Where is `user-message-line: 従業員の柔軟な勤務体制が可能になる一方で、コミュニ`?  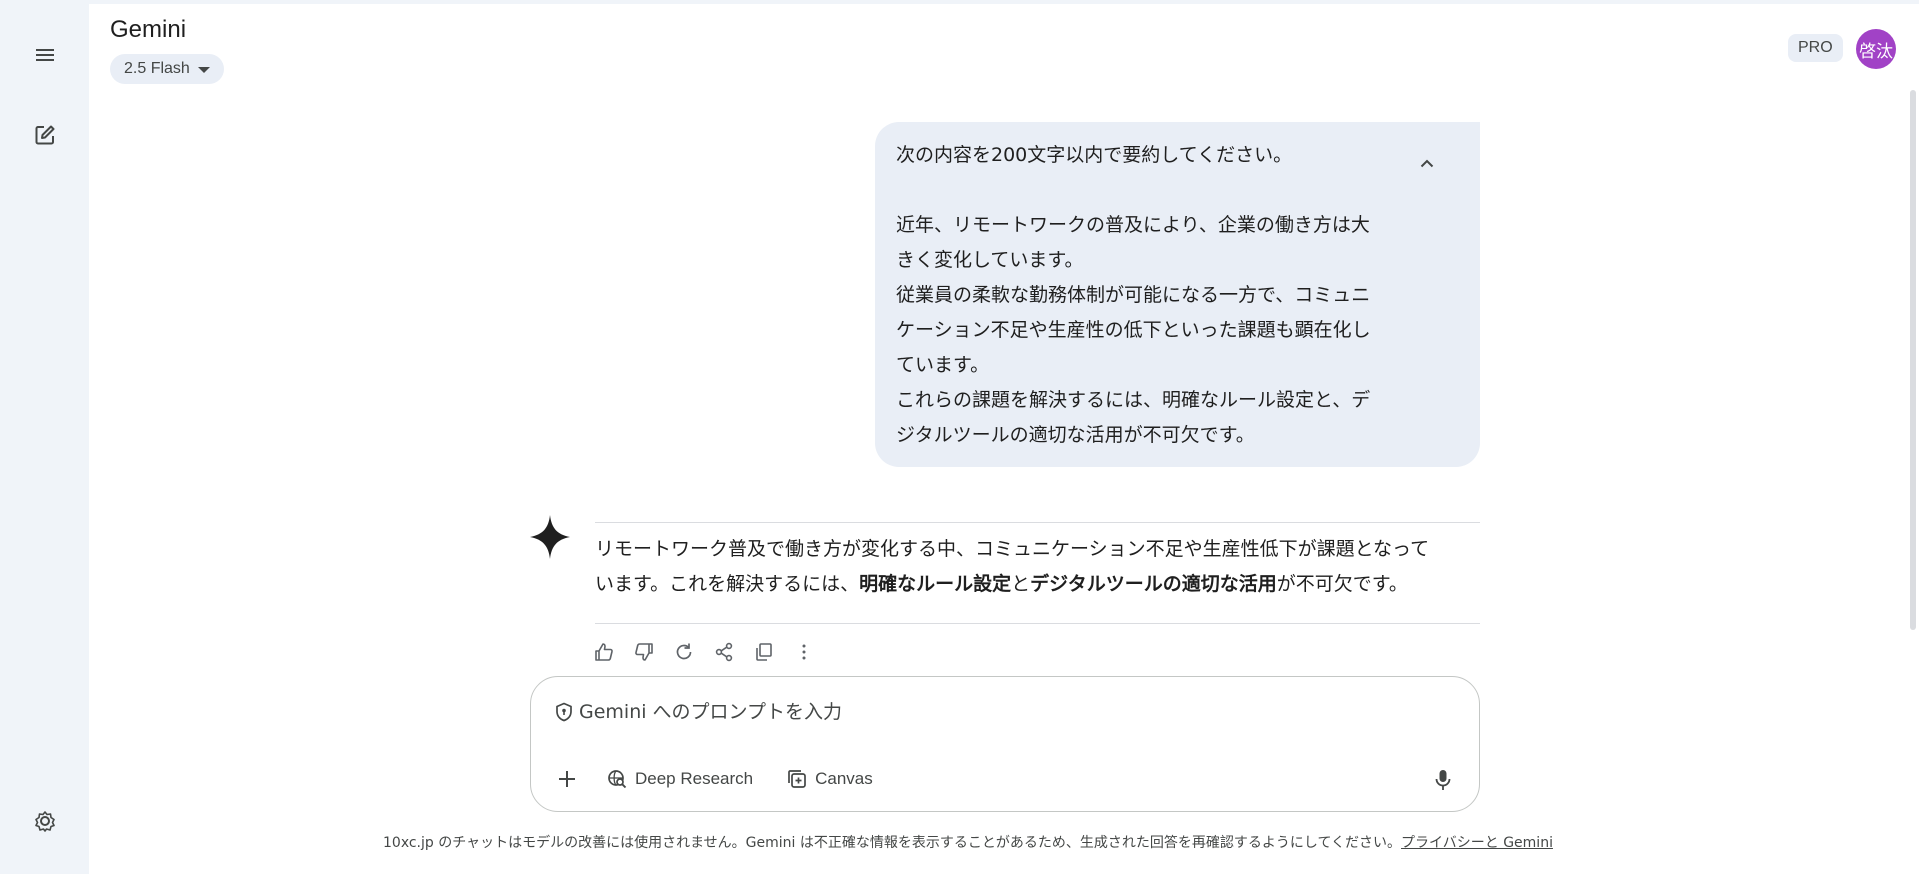
user-message-line: 従業員の柔軟な勤務体制が可能になる一方で、コミュニ is located at coordinates (1133, 295).